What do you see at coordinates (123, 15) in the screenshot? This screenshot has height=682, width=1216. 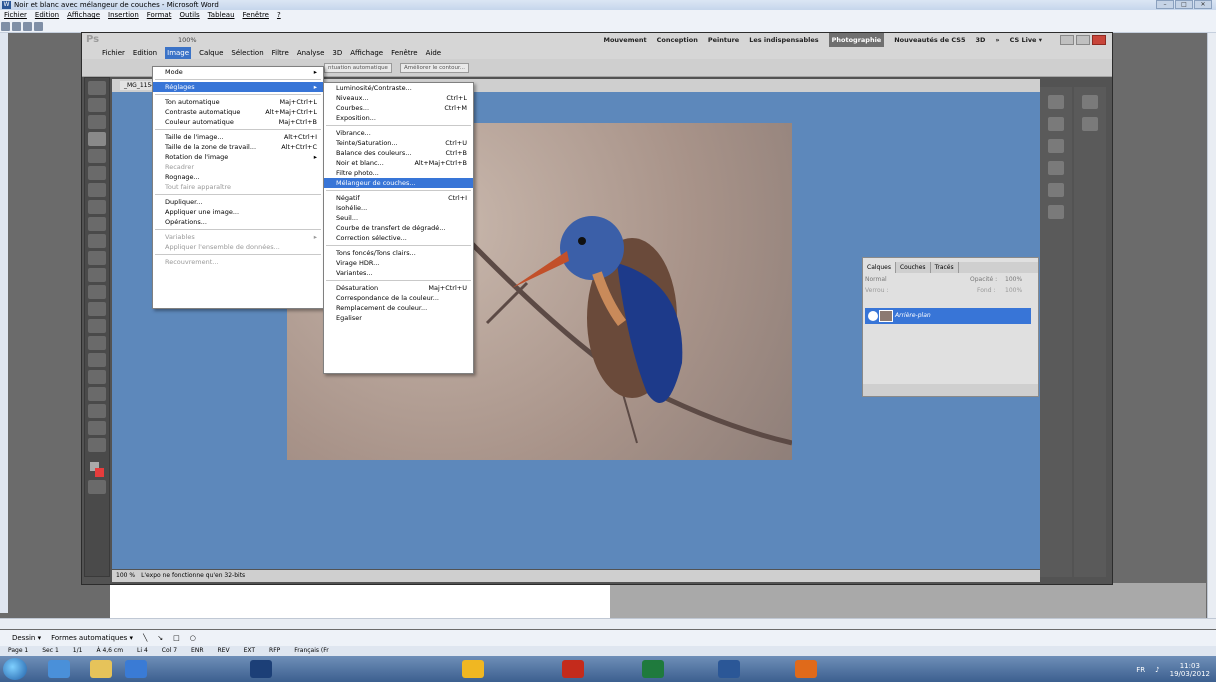 I see `word-menu-insertion: Insertion` at bounding box center [123, 15].